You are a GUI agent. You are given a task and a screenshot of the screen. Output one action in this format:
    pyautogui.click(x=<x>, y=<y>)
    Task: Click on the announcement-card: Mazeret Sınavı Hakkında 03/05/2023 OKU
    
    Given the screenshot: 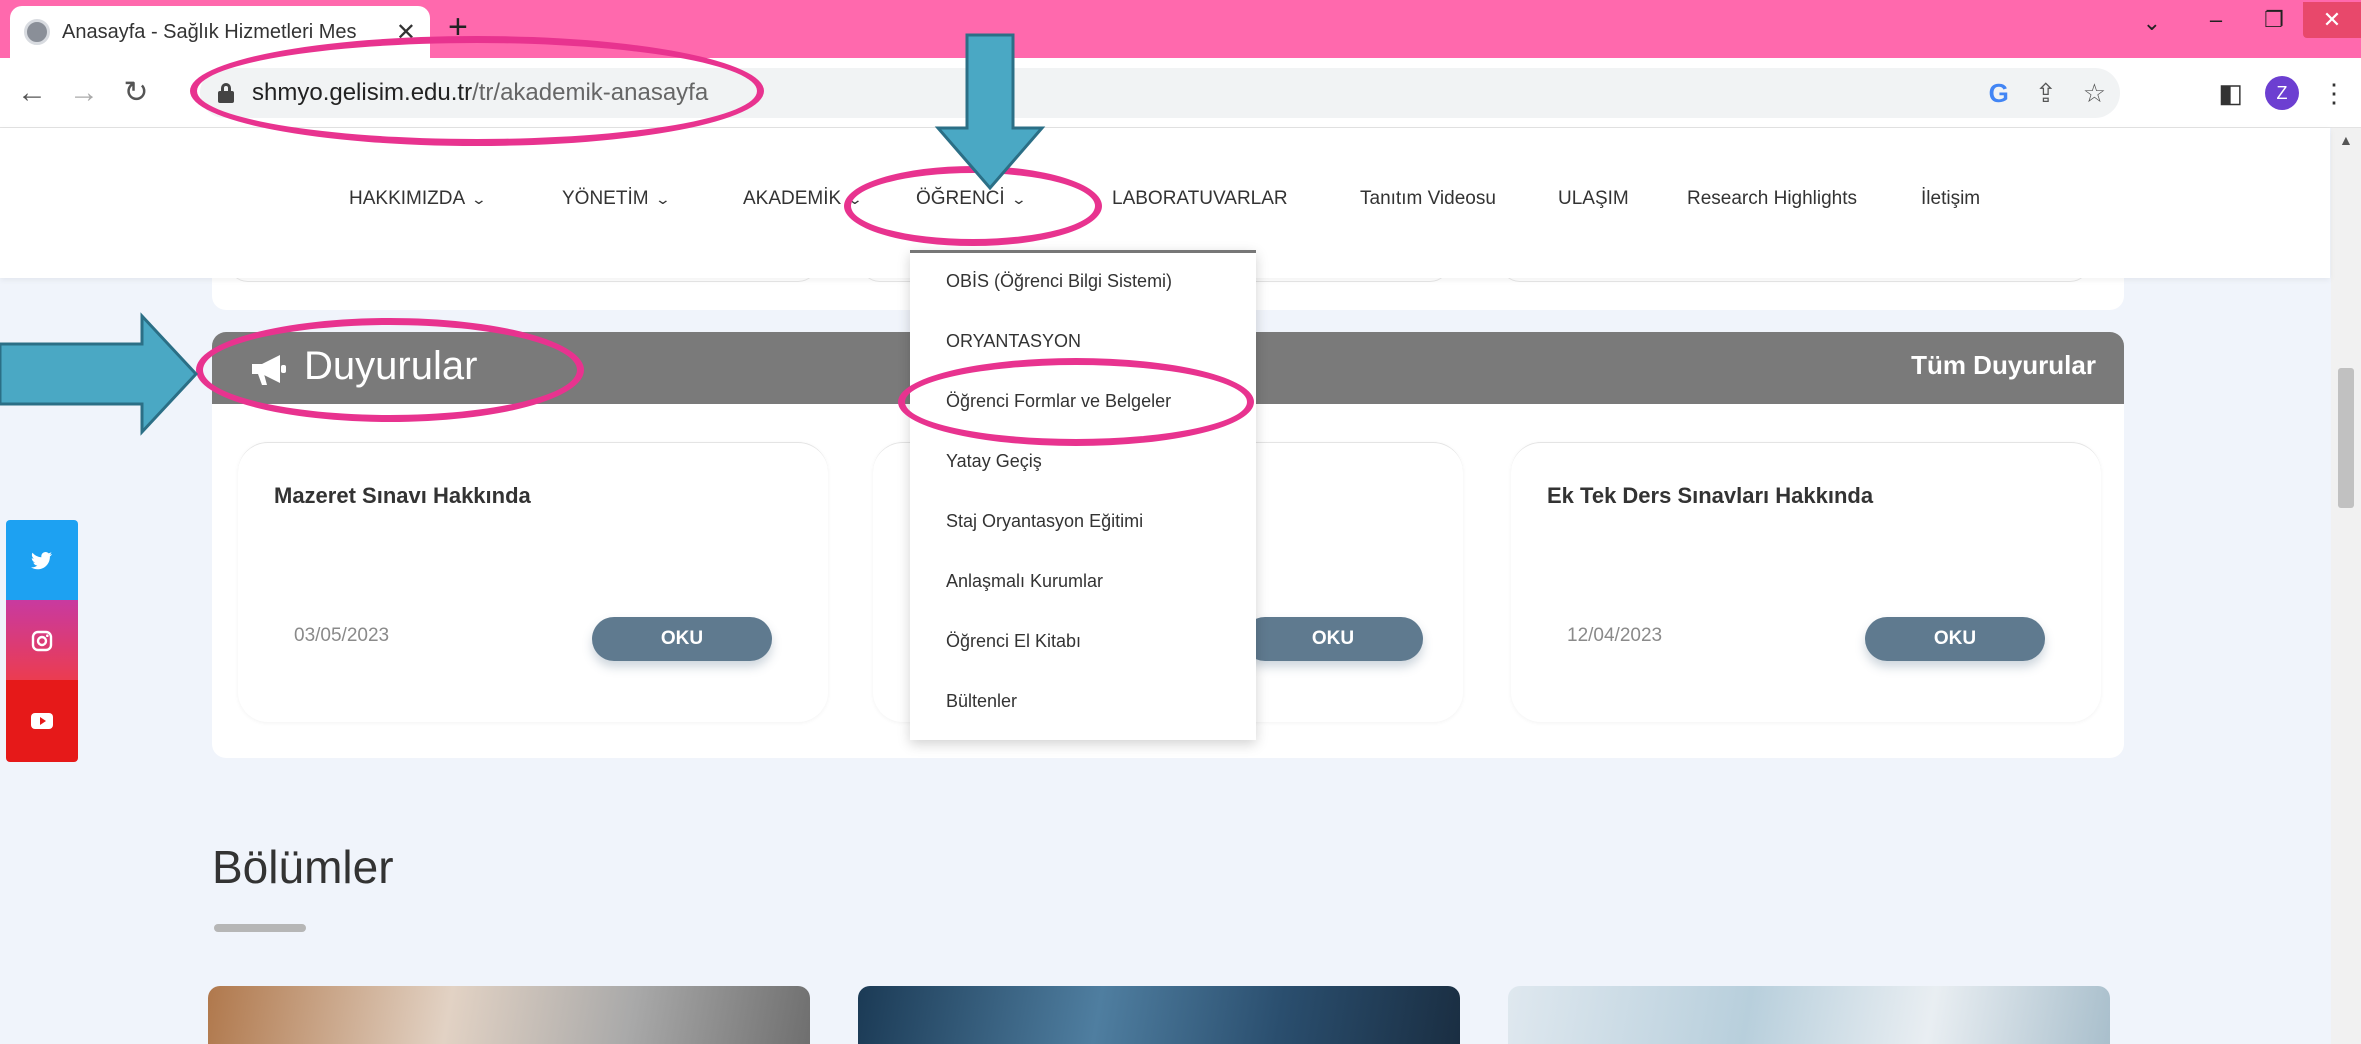 What is the action you would take?
    pyautogui.click(x=533, y=582)
    